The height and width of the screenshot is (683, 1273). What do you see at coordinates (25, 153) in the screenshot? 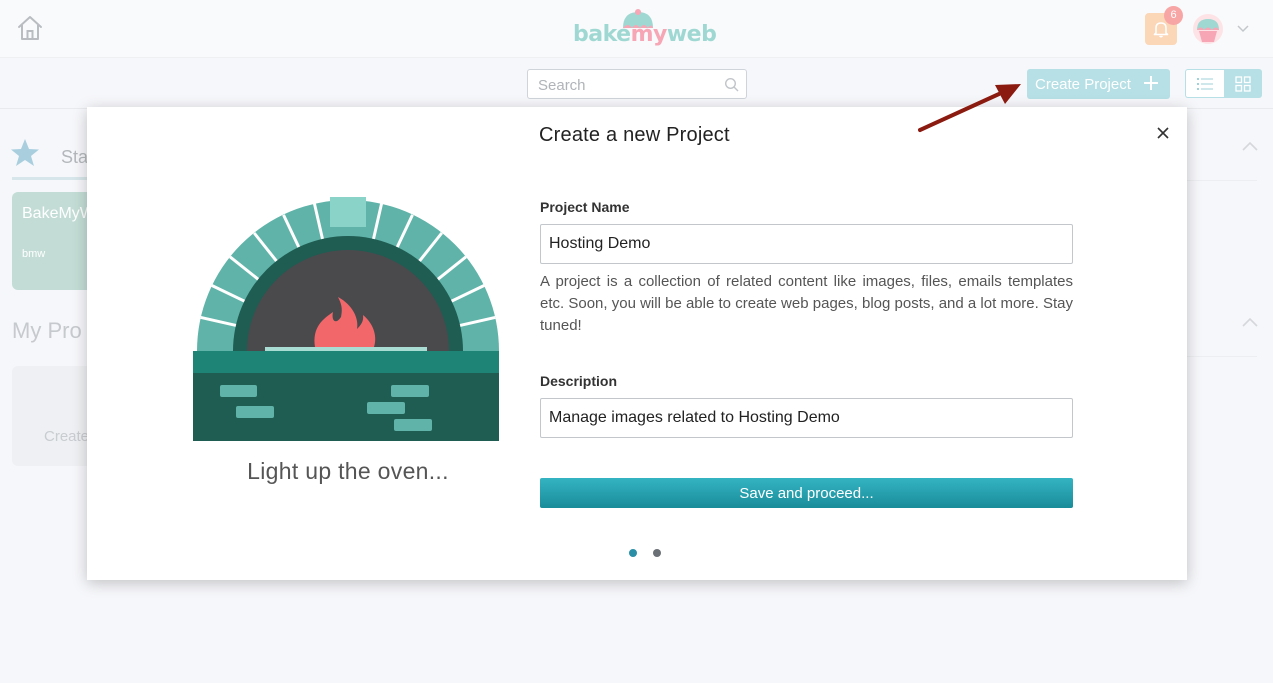
I see `star-icon` at bounding box center [25, 153].